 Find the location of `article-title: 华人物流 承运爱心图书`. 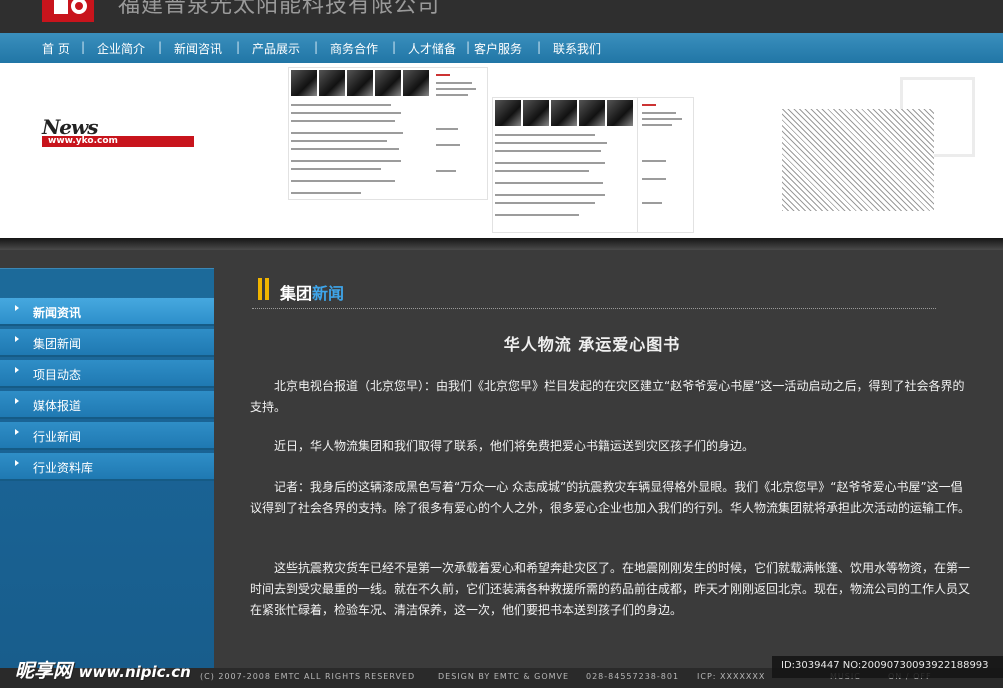

article-title: 华人物流 承运爱心图书 is located at coordinates (592, 344).